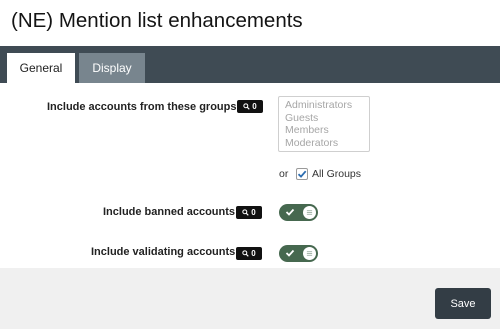 Image resolution: width=500 pixels, height=329 pixels. I want to click on checkmark-icon, so click(302, 174).